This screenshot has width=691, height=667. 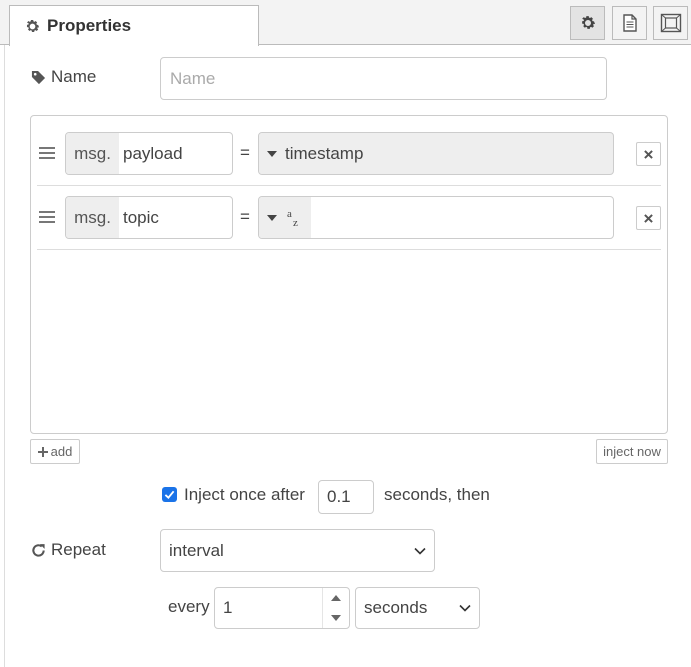 I want to click on string-type-icon: a z, so click(x=292, y=218).